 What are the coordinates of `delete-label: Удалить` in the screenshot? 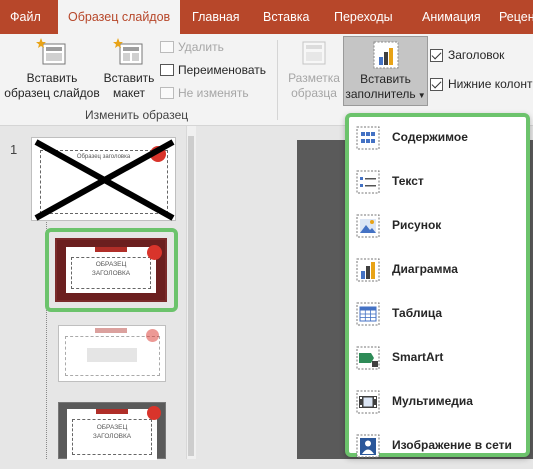 It's located at (201, 47).